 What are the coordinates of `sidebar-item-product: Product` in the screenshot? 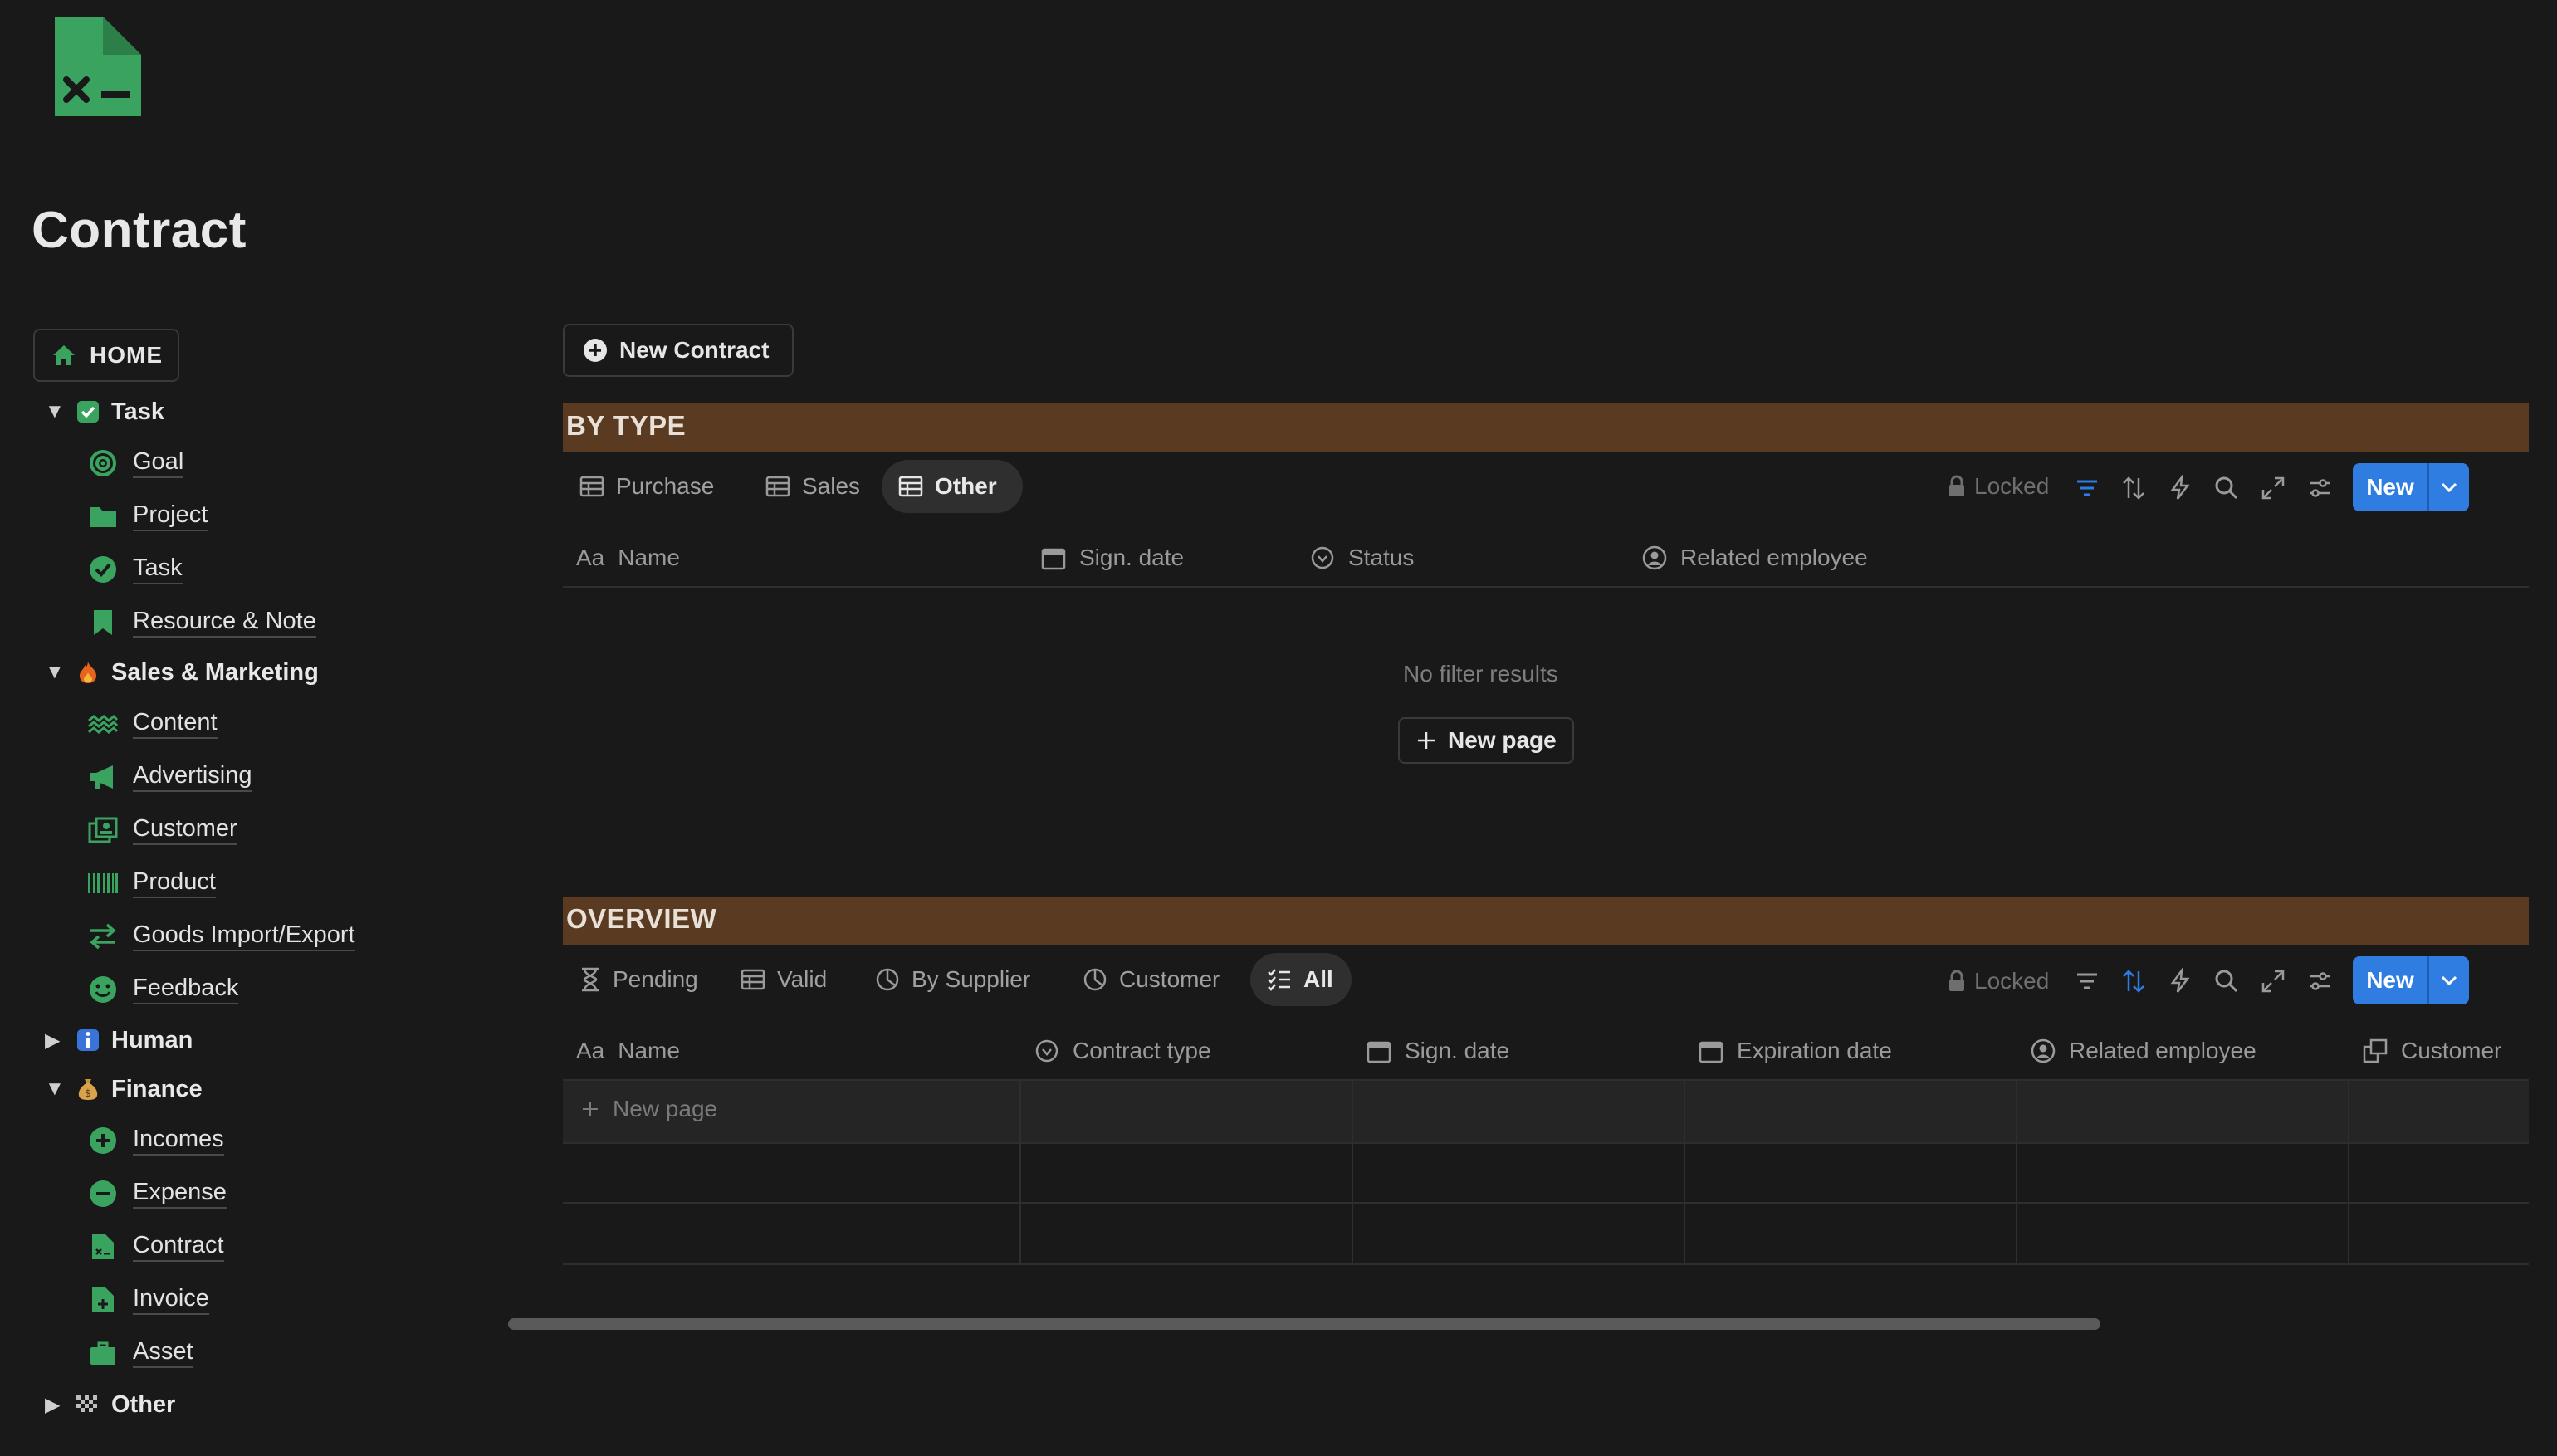 It's located at (151, 883).